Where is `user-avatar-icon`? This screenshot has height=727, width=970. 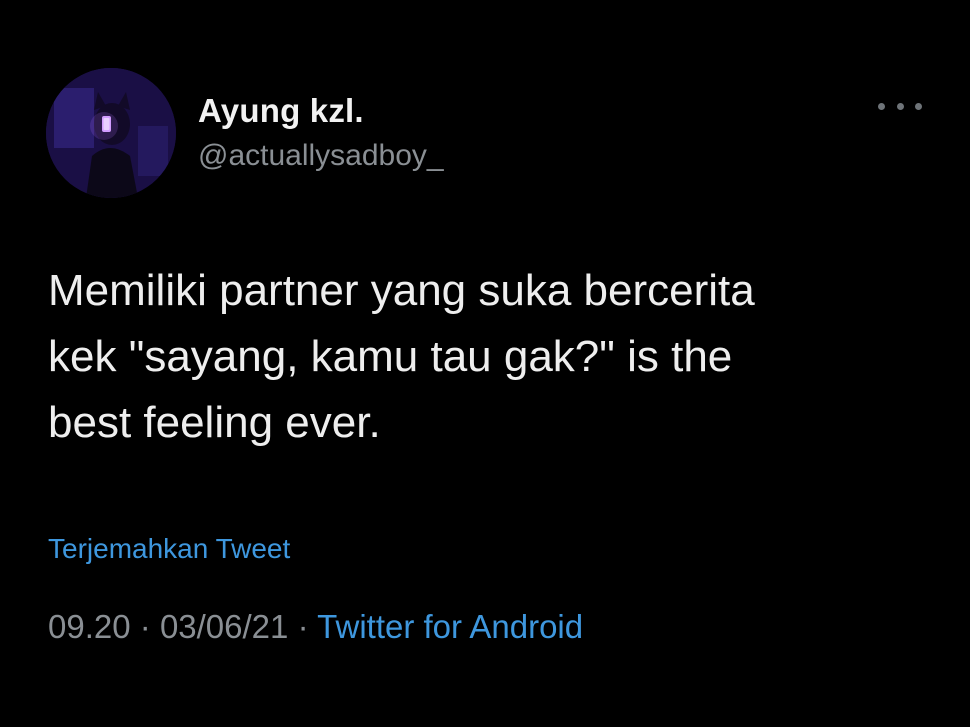 user-avatar-icon is located at coordinates (111, 133).